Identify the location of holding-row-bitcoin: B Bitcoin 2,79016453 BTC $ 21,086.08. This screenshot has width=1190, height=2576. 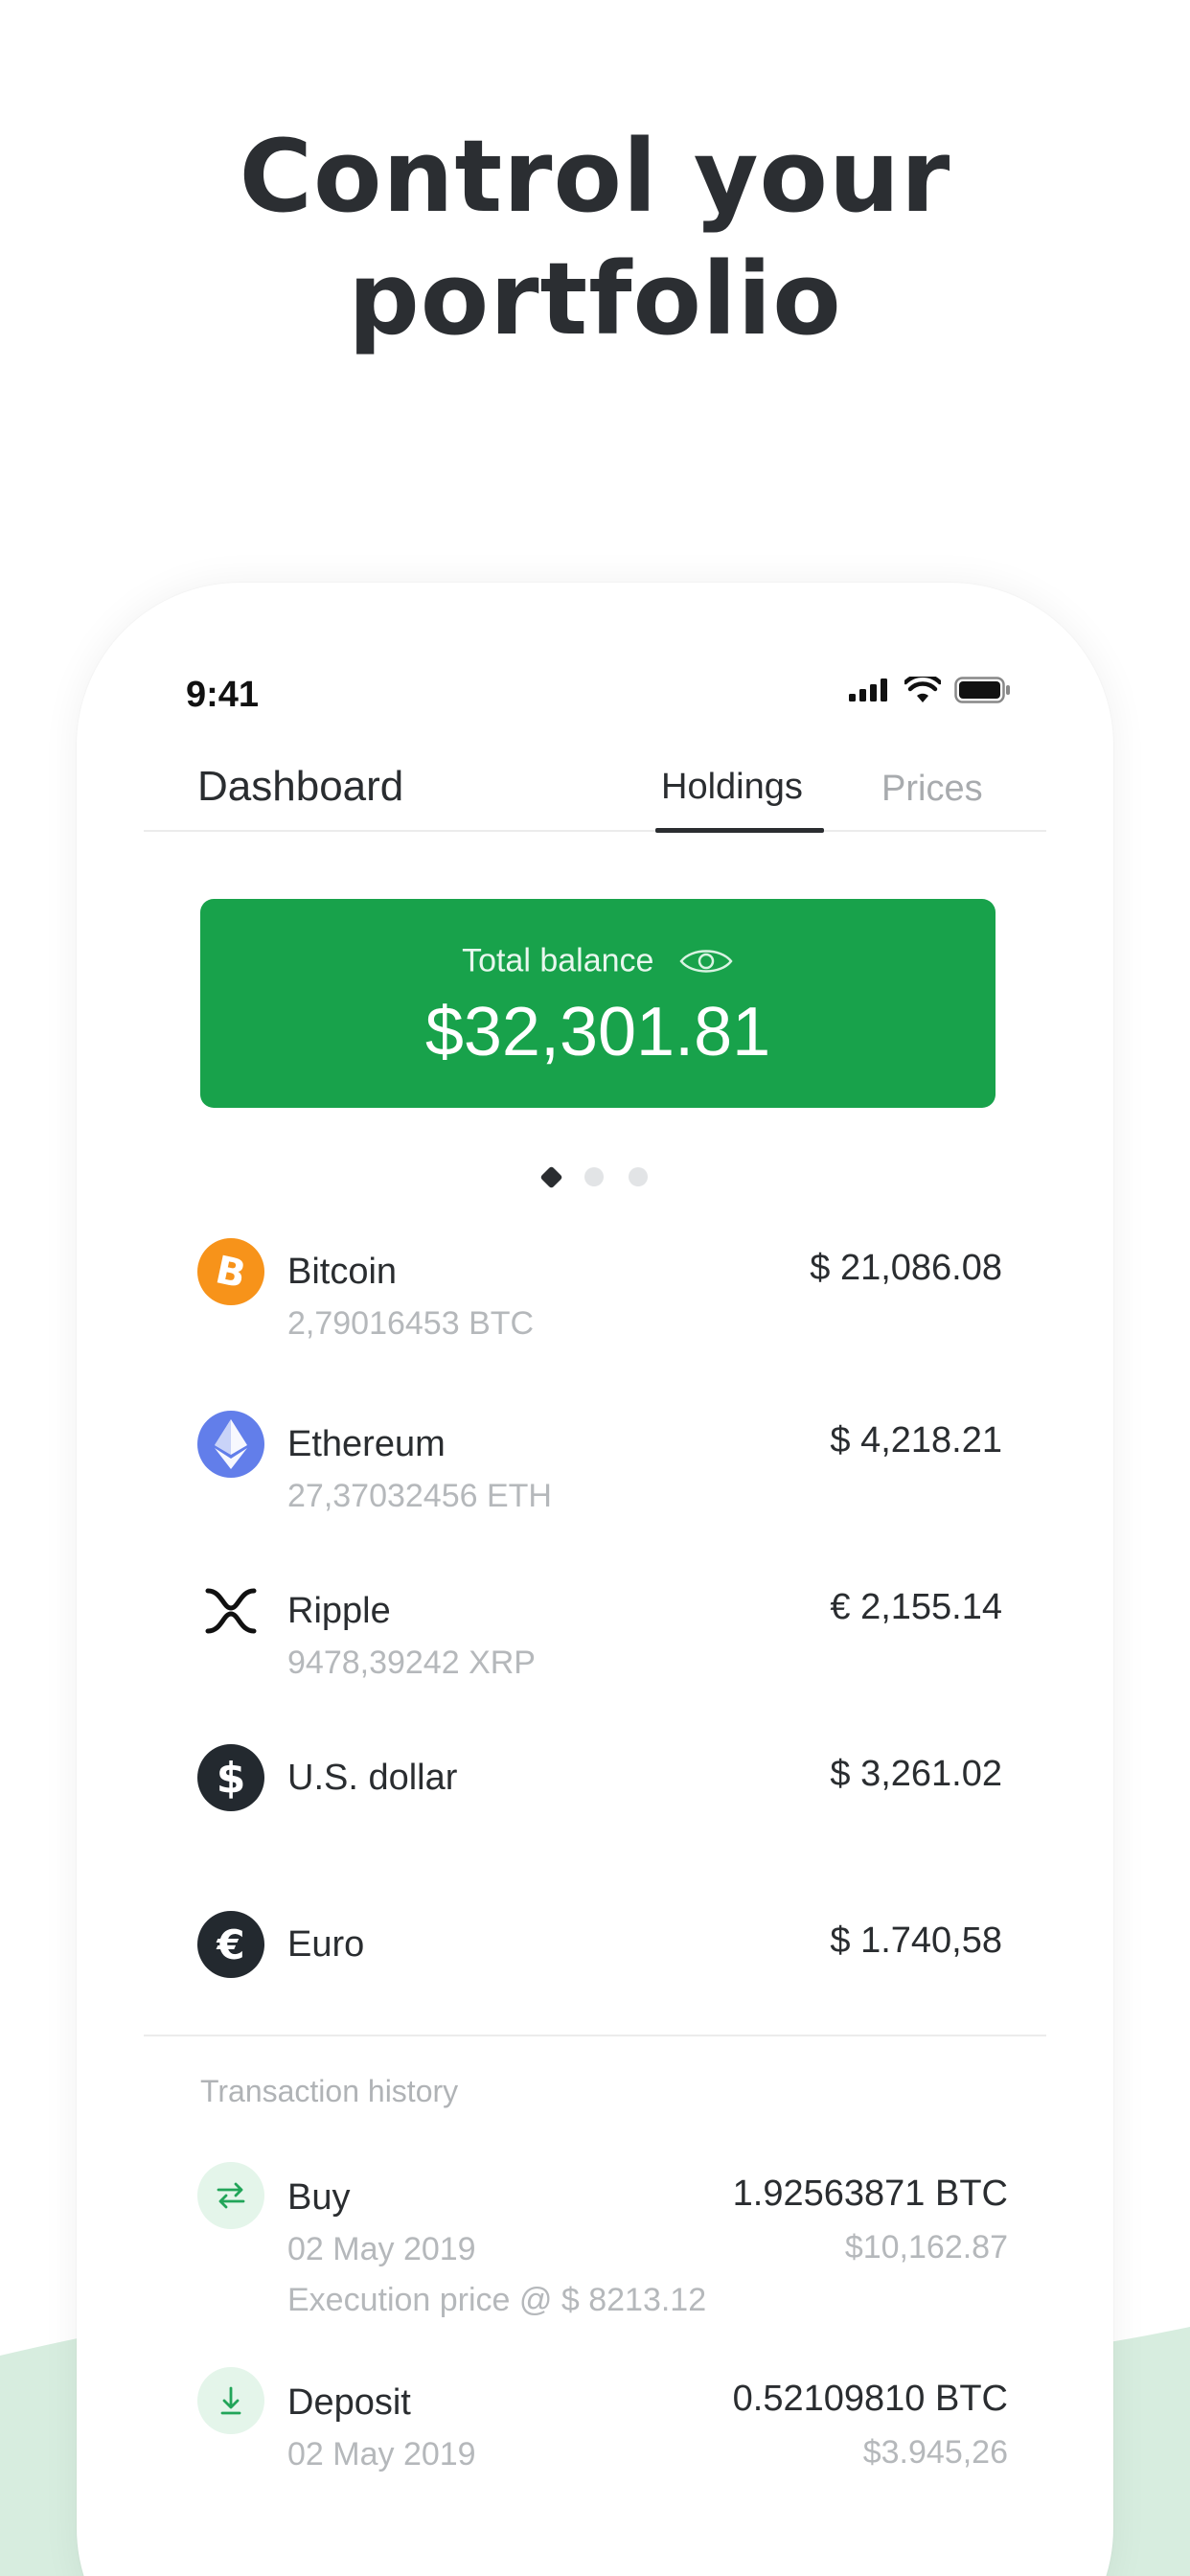
(600, 1315).